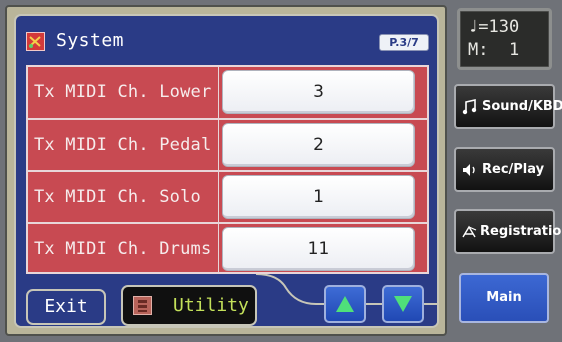 The image size is (562, 342). I want to click on tempo-display: ♩=130 M: 1, so click(504, 39).